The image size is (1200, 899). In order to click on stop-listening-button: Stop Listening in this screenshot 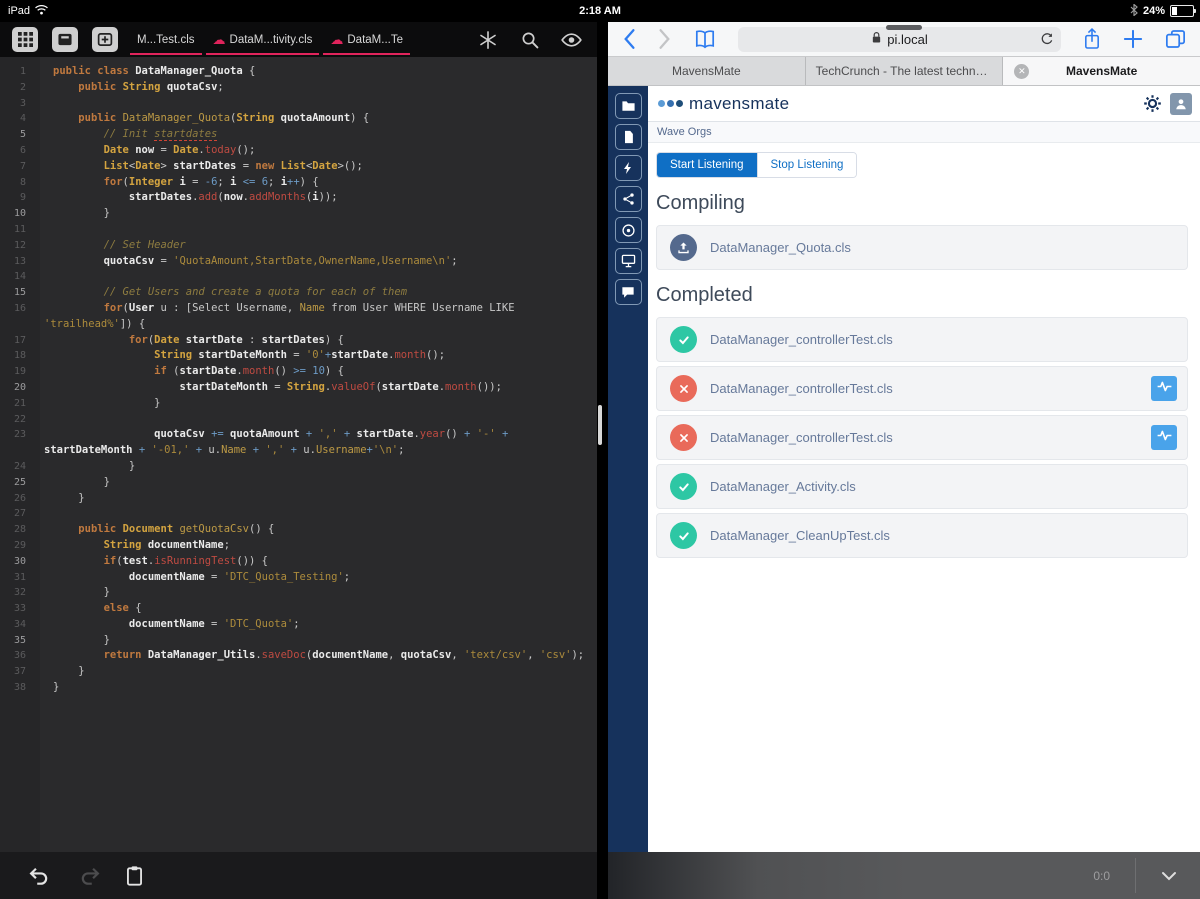, I will do `click(806, 165)`.